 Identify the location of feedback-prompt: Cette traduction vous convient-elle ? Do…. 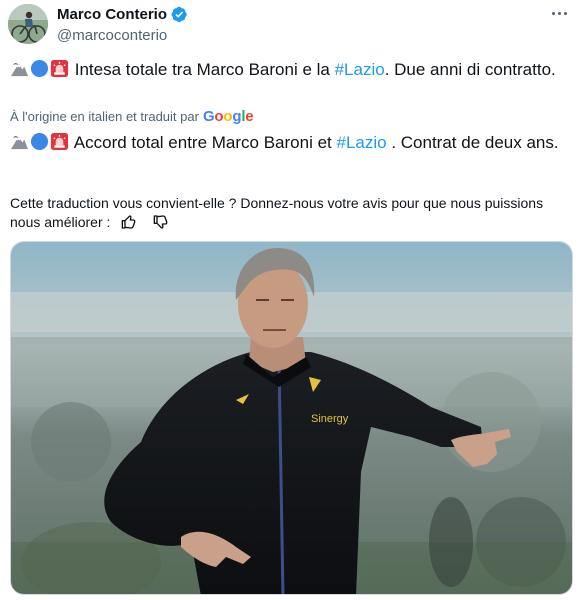
(277, 212).